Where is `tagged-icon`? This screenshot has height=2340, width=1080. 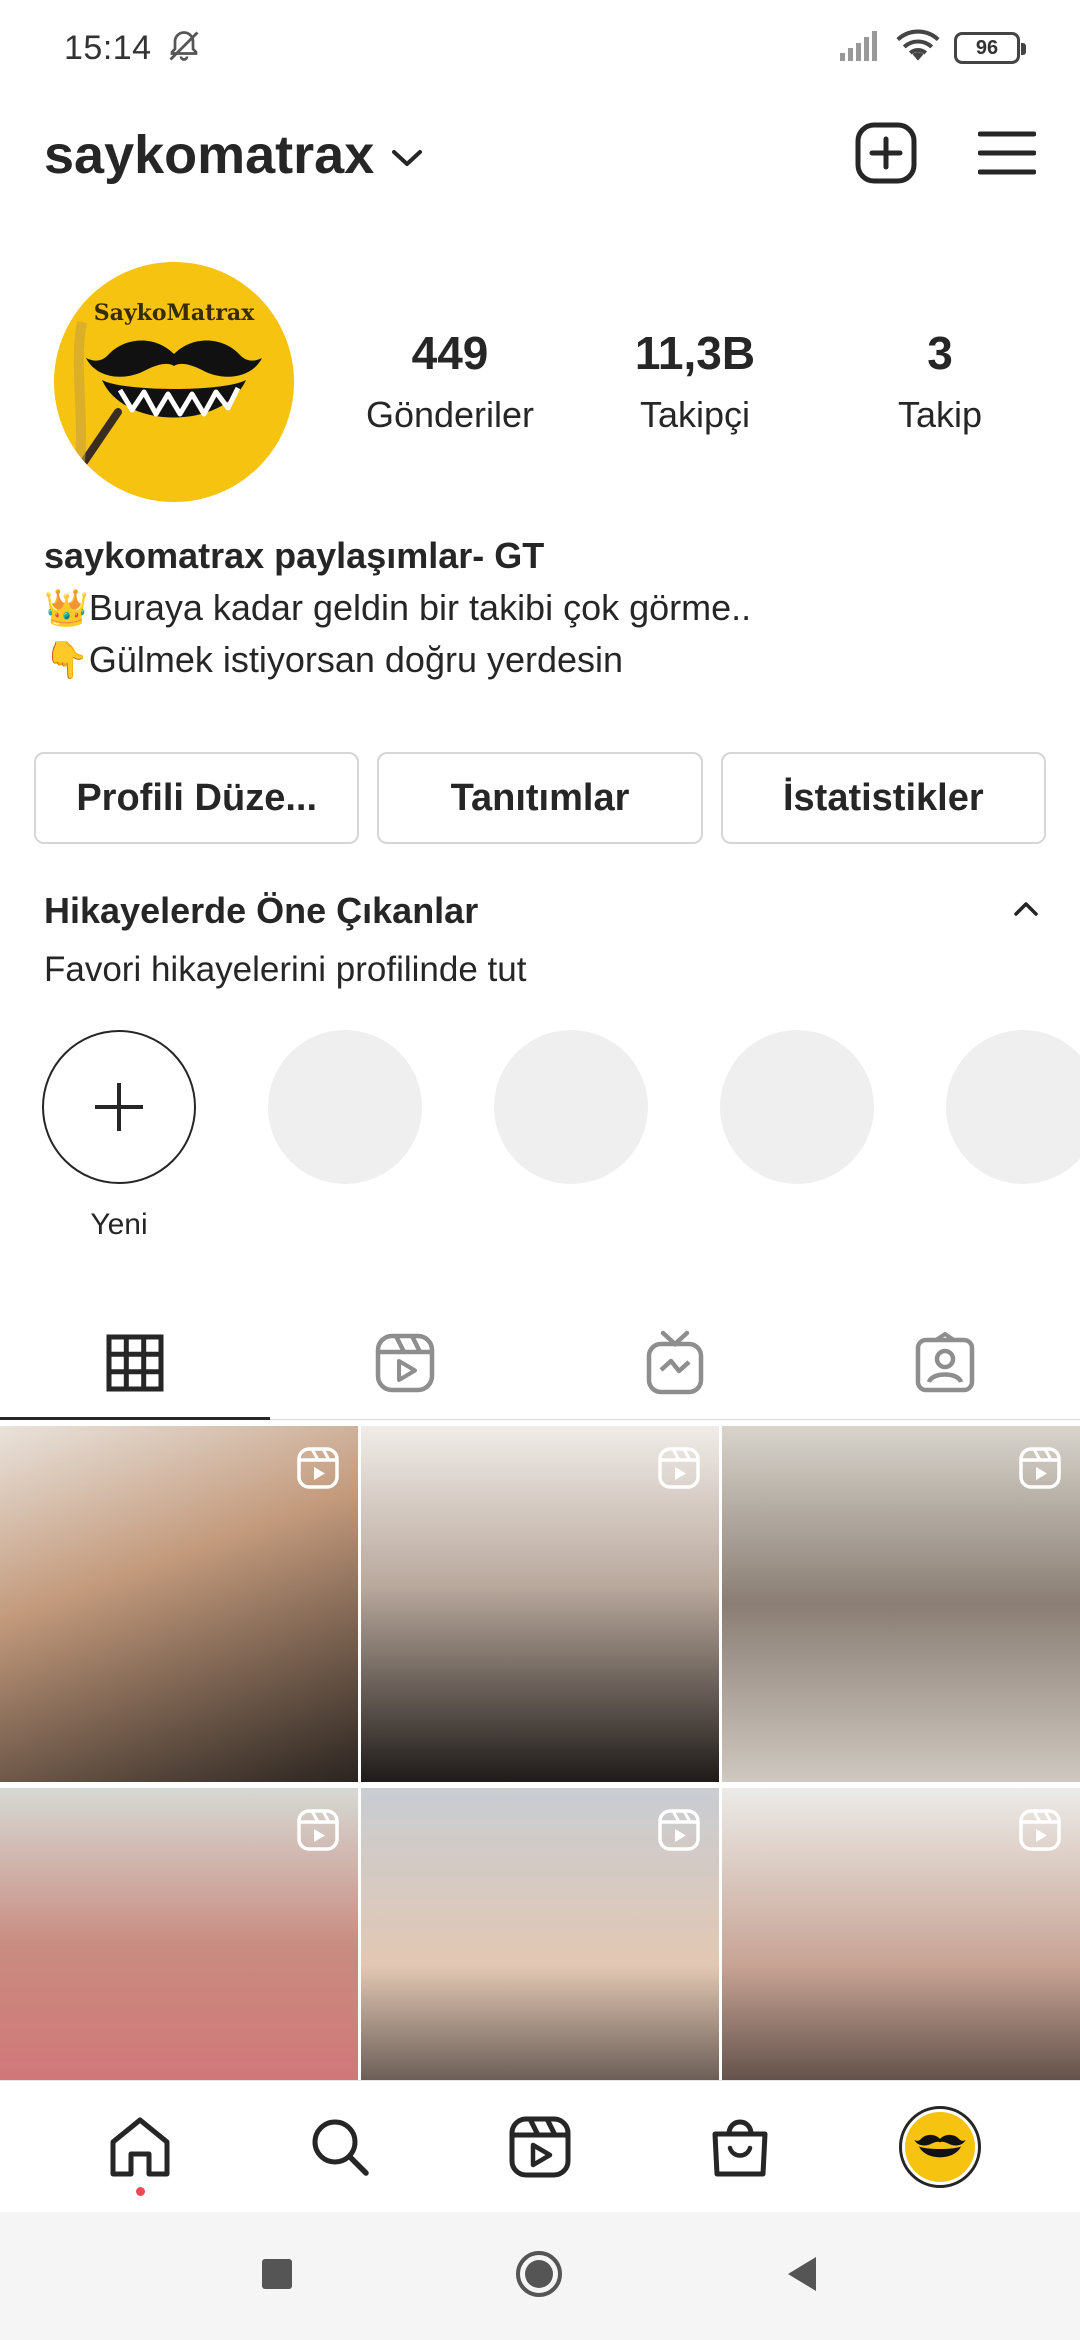 tagged-icon is located at coordinates (945, 1361).